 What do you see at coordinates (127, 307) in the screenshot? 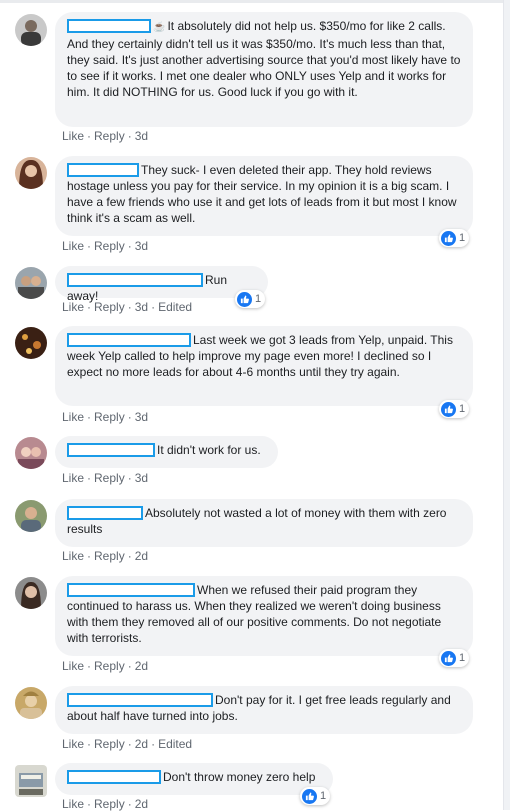
I see `comment-actions: Like · Reply · 3d · Edited` at bounding box center [127, 307].